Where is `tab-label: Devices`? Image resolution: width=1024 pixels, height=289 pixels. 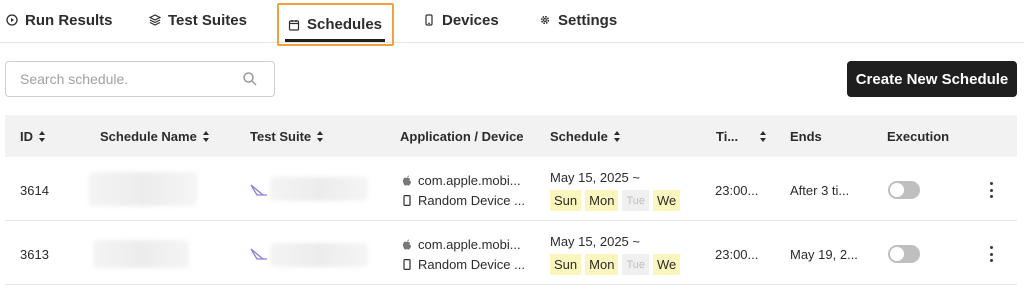 tab-label: Devices is located at coordinates (470, 20).